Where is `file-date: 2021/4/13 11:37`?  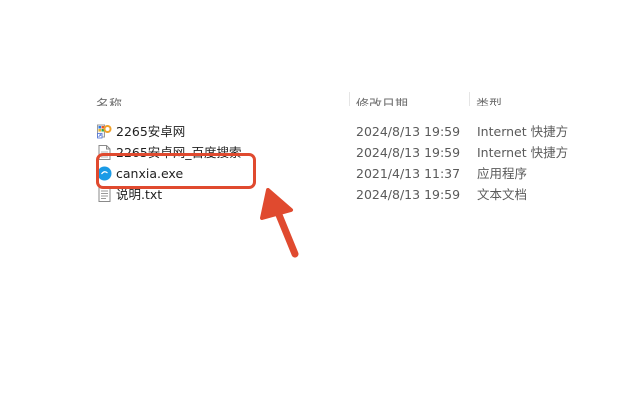
file-date: 2021/4/13 11:37 is located at coordinates (408, 173).